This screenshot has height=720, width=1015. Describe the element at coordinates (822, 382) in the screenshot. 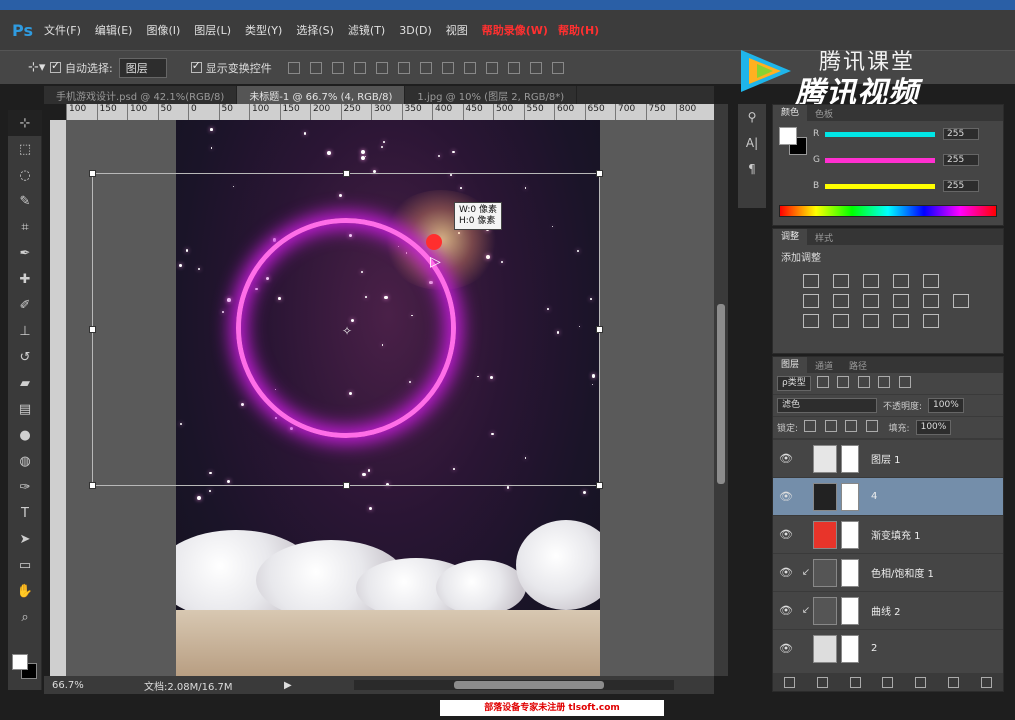

I see `filter-pixel-icon` at that location.